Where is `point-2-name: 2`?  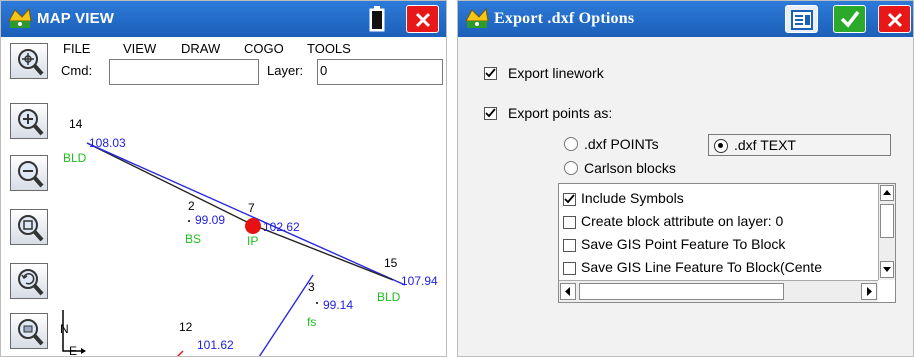 point-2-name: 2 is located at coordinates (191, 206).